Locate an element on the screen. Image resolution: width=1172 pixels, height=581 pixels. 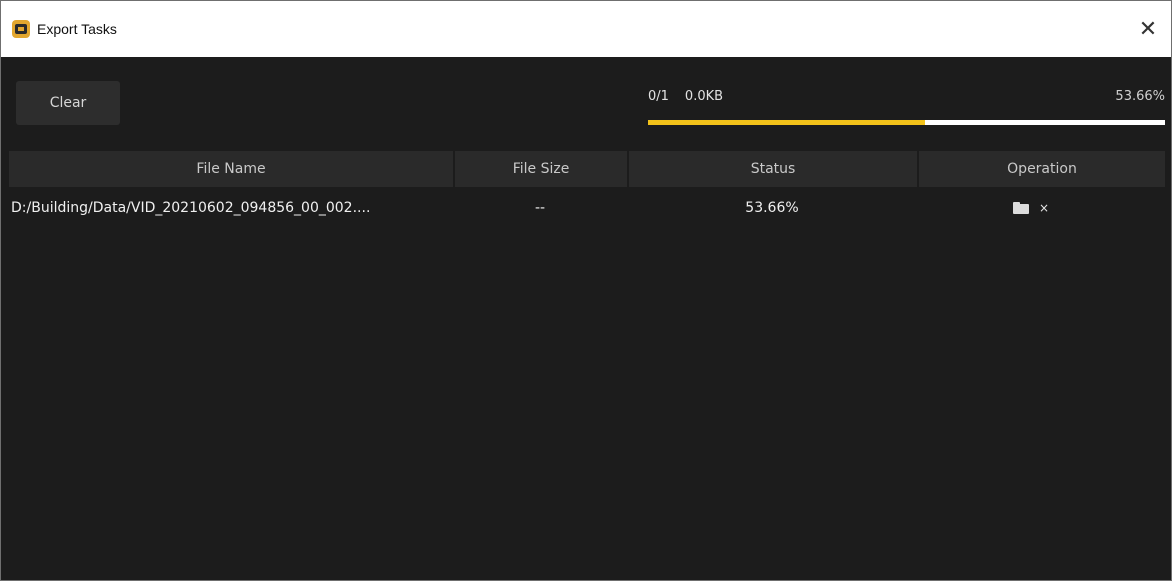
operation-cell: × is located at coordinates (1041, 208).